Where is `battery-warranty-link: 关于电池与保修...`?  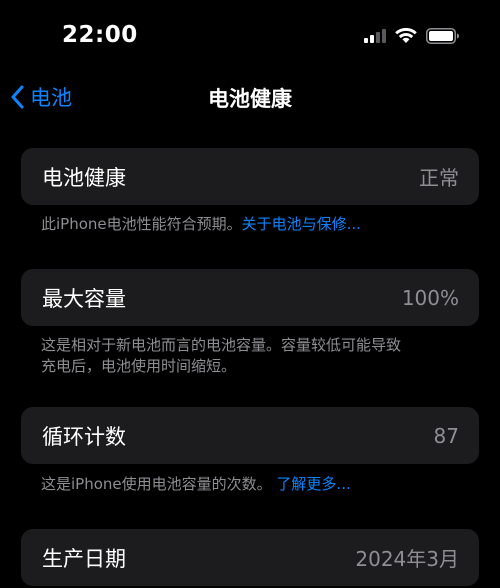 battery-warranty-link: 关于电池与保修... is located at coordinates (301, 224).